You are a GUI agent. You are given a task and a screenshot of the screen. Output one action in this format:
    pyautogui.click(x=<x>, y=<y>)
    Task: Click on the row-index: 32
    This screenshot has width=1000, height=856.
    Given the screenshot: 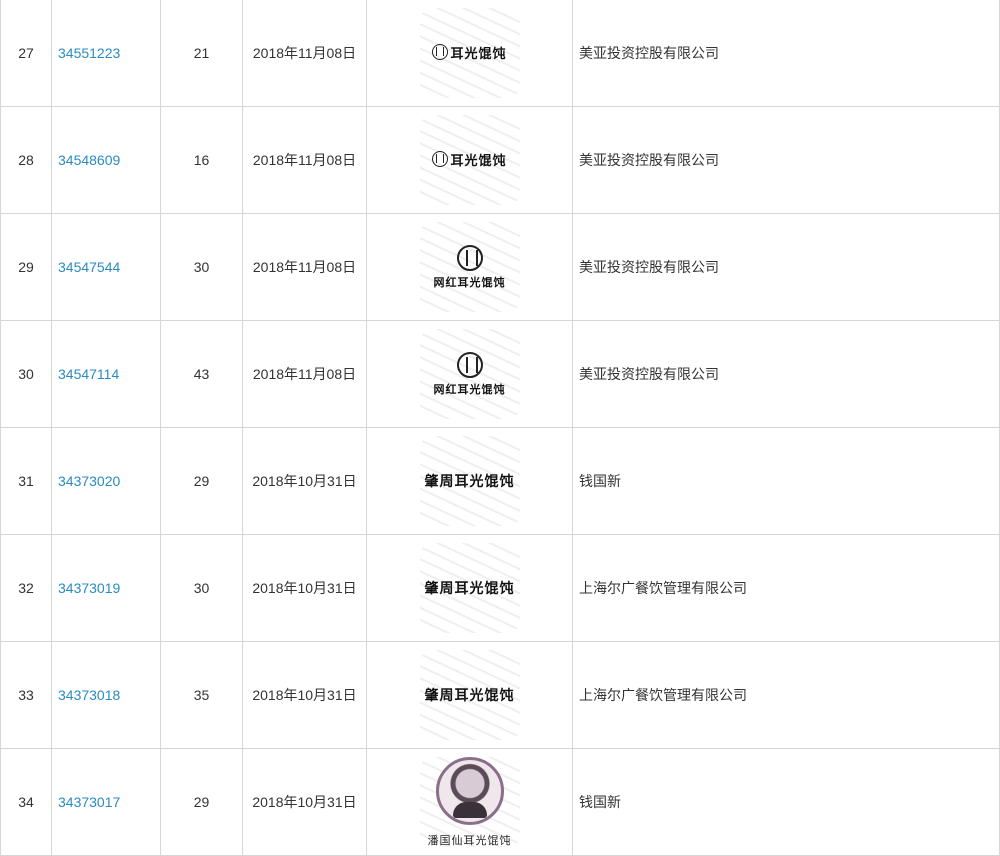 What is the action you would take?
    pyautogui.click(x=26, y=588)
    